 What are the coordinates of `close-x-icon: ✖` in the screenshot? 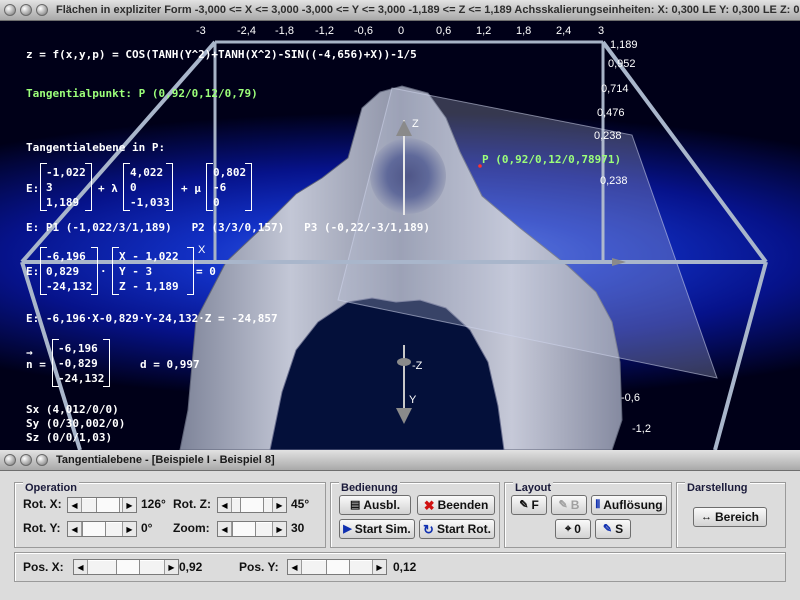 It's located at (429, 505).